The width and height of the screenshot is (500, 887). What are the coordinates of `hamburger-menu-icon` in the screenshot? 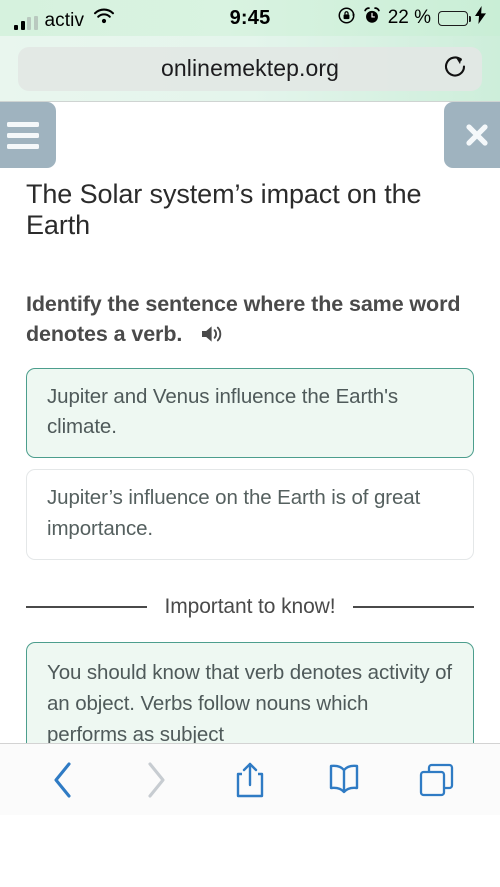 It's located at (28, 135).